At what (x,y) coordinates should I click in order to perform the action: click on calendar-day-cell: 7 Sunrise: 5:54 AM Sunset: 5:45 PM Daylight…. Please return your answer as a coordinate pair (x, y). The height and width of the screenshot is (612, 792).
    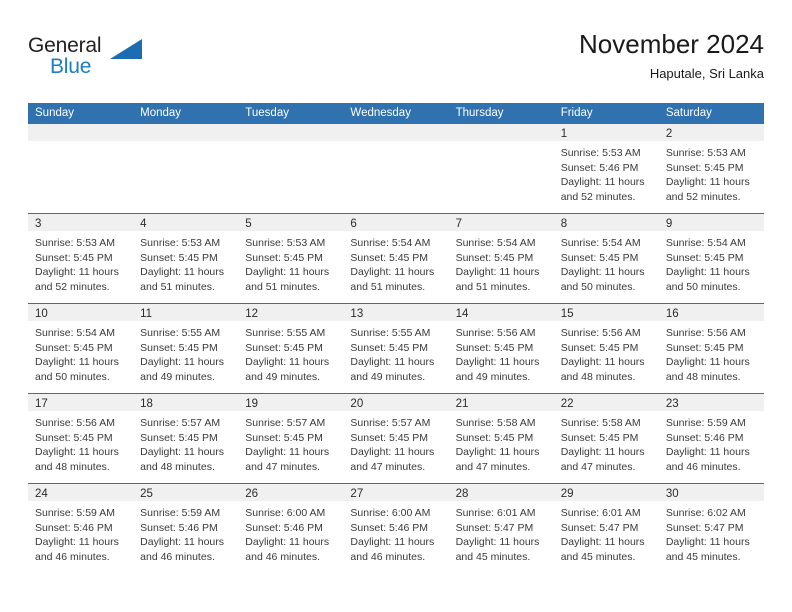
    Looking at the image, I should click on (501, 258).